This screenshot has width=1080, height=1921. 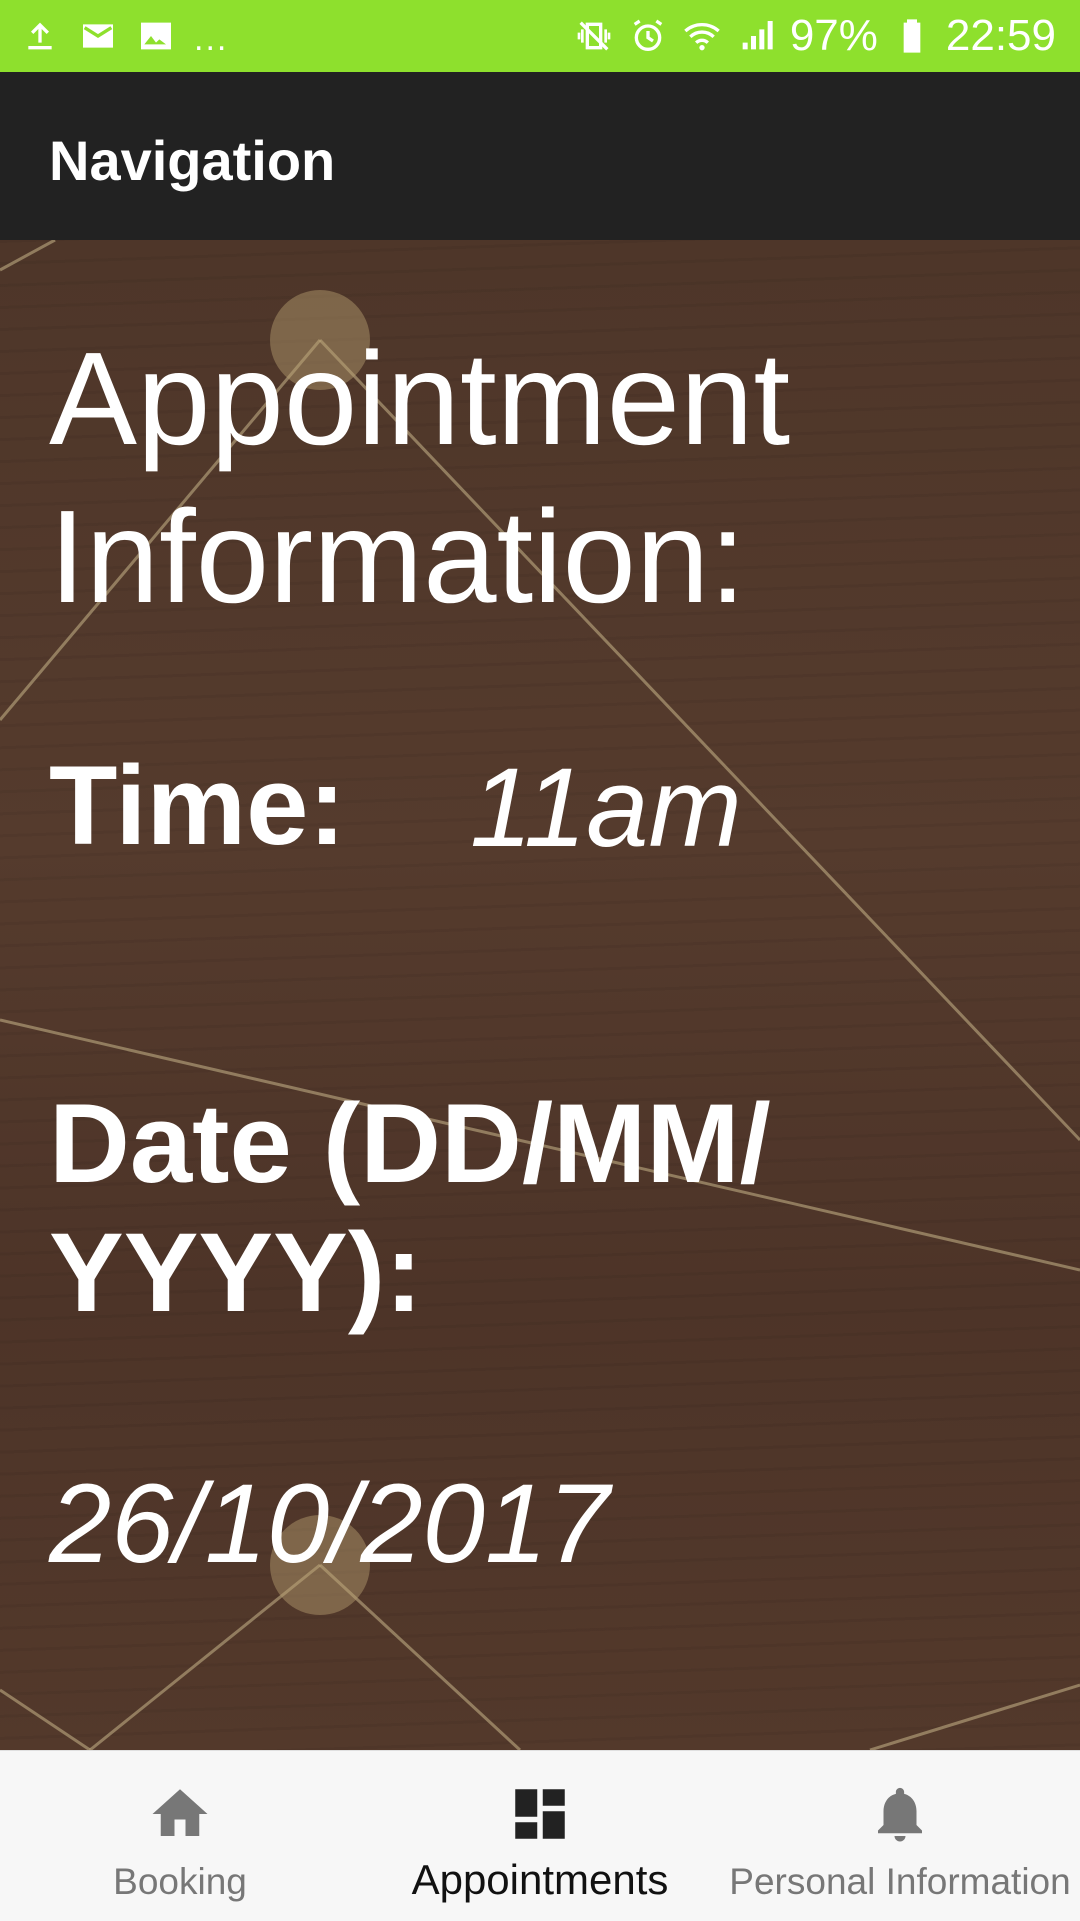 What do you see at coordinates (540, 36) in the screenshot?
I see `status-bar: ... 97% 22:59` at bounding box center [540, 36].